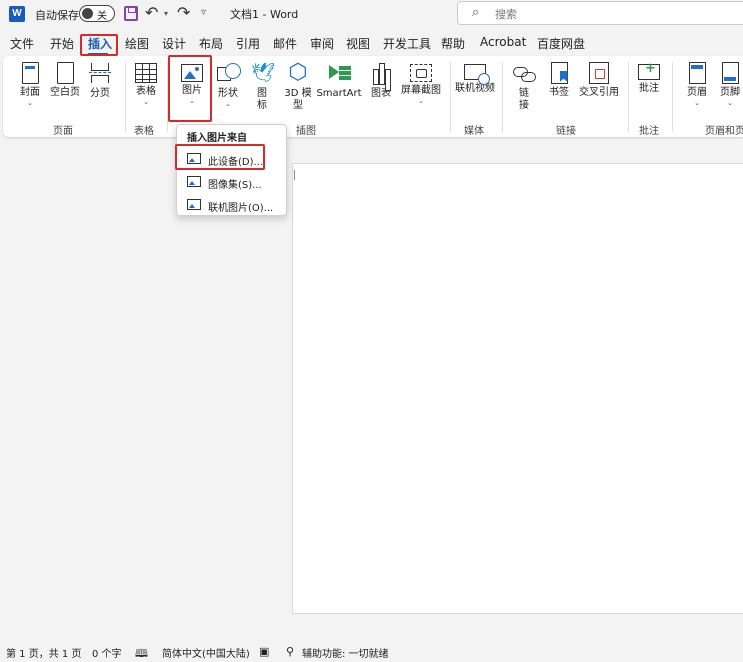  I want to click on icons-label-bottom: 标, so click(262, 105).